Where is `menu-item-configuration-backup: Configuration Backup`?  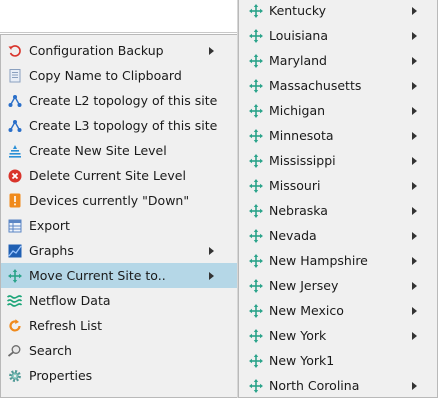 menu-item-configuration-backup: Configuration Backup is located at coordinates (120, 50).